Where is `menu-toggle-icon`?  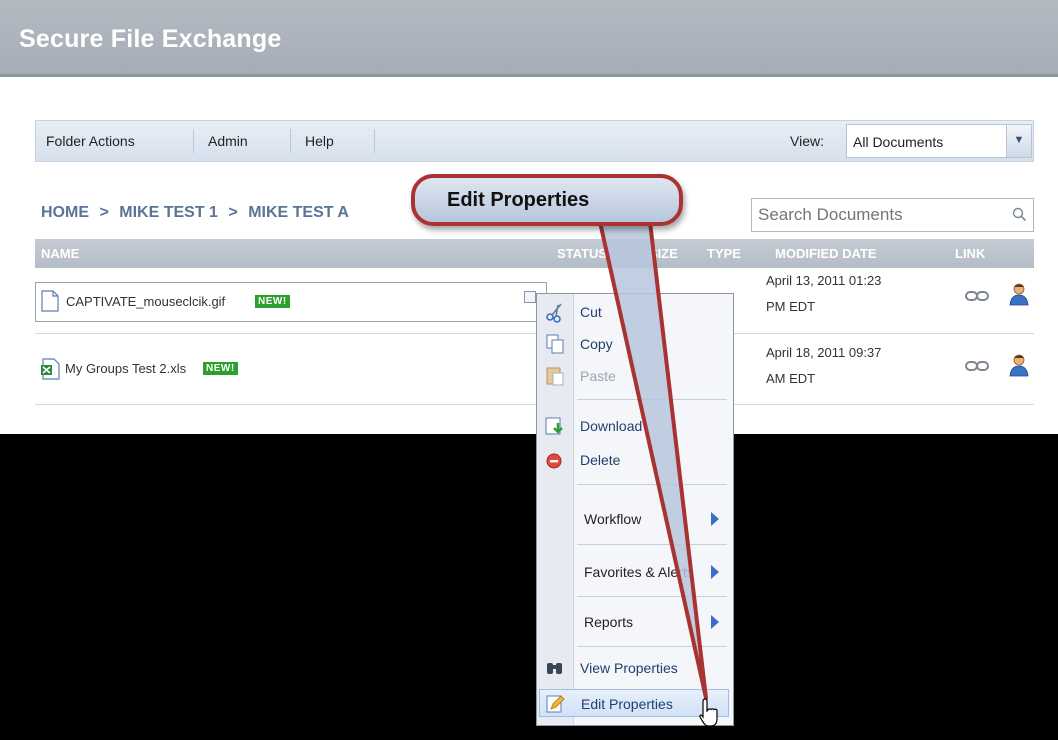
menu-toggle-icon is located at coordinates (530, 297).